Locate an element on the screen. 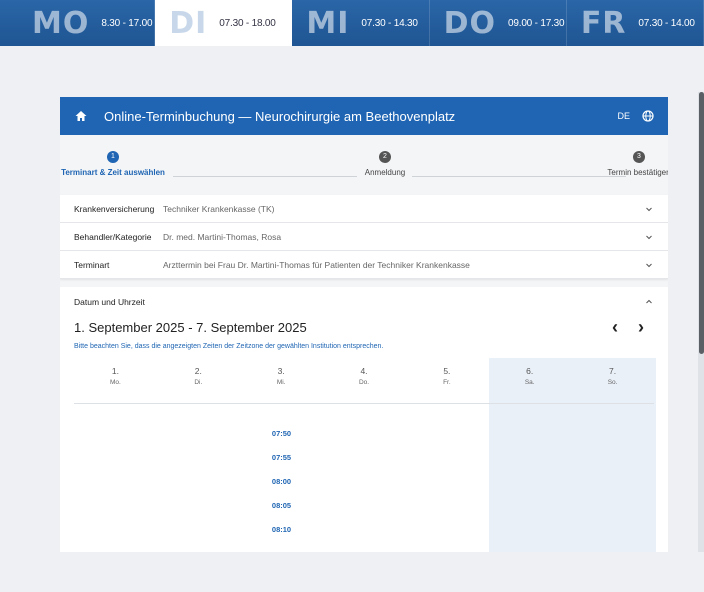  day-abbr: DI is located at coordinates (188, 23).